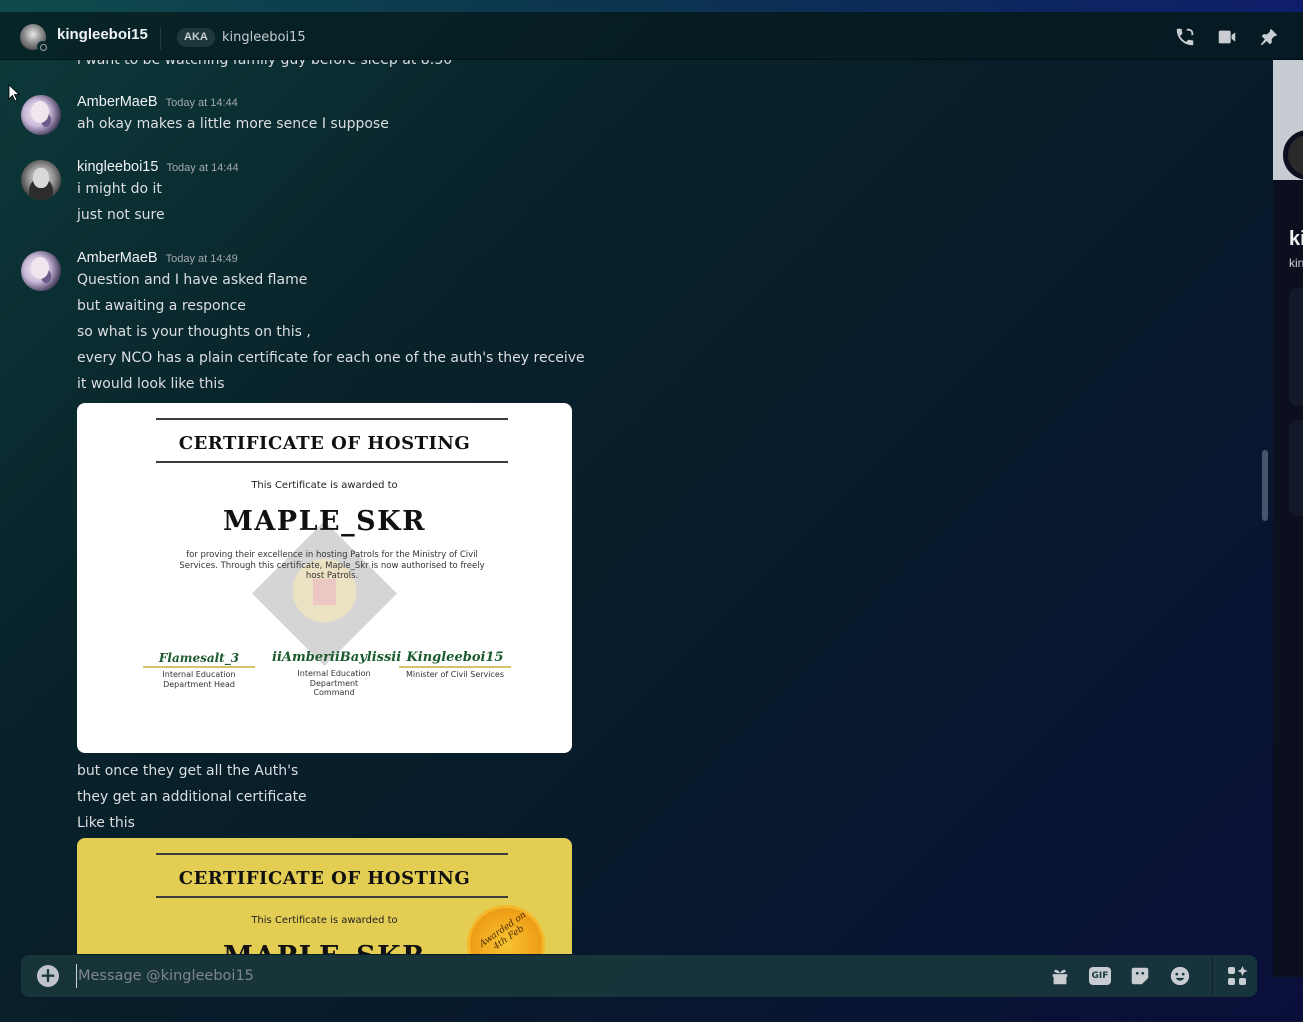  What do you see at coordinates (192, 280) in the screenshot?
I see `message-line: Question and I have asked flame` at bounding box center [192, 280].